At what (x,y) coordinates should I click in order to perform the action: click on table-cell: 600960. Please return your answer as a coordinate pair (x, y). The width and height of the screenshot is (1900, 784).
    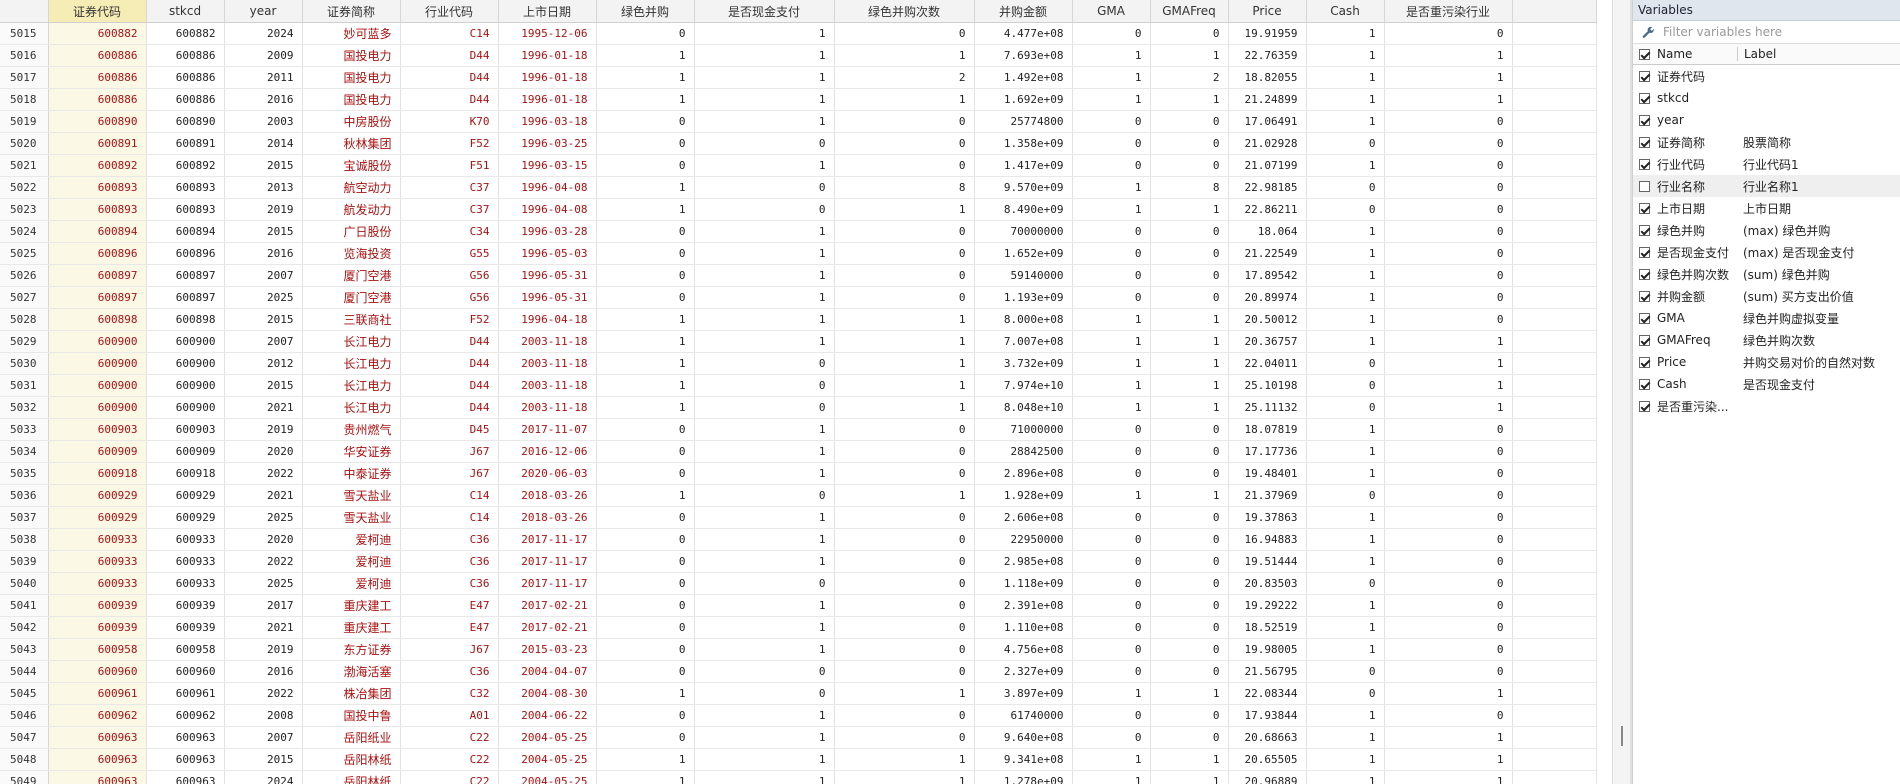
    Looking at the image, I should click on (97, 671).